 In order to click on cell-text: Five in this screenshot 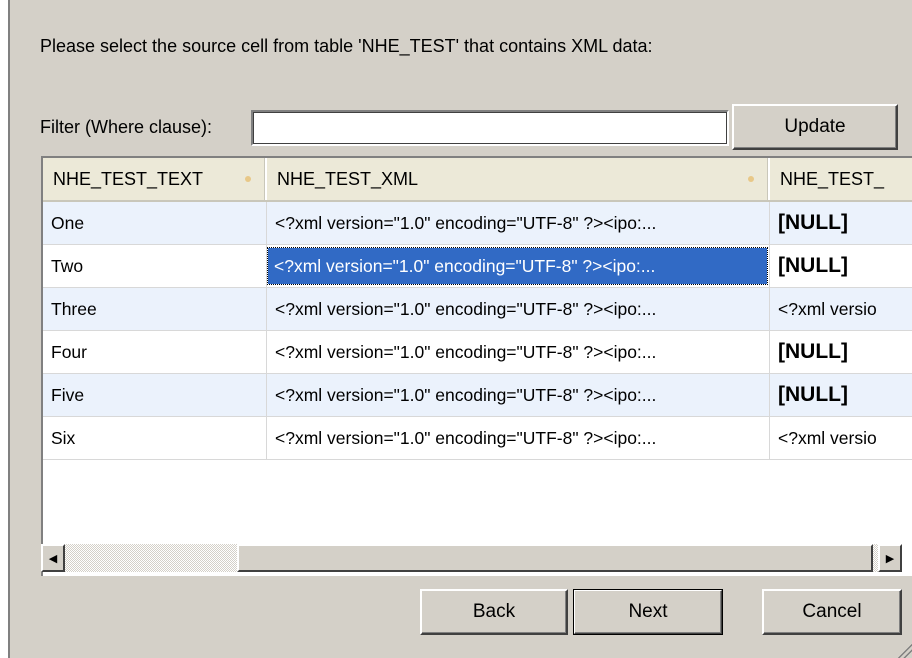, I will do `click(155, 395)`.